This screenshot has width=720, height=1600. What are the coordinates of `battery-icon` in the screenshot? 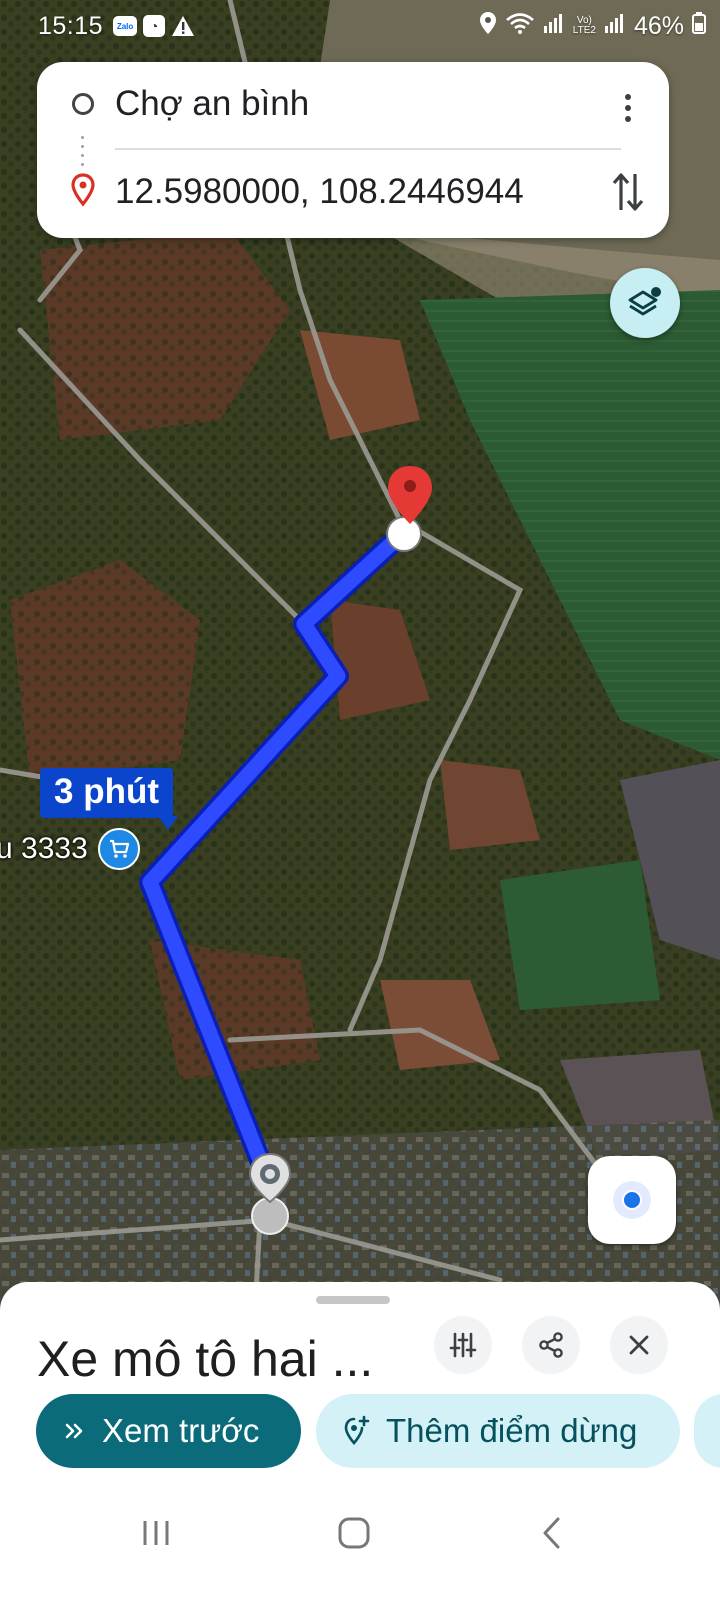 It's located at (699, 26).